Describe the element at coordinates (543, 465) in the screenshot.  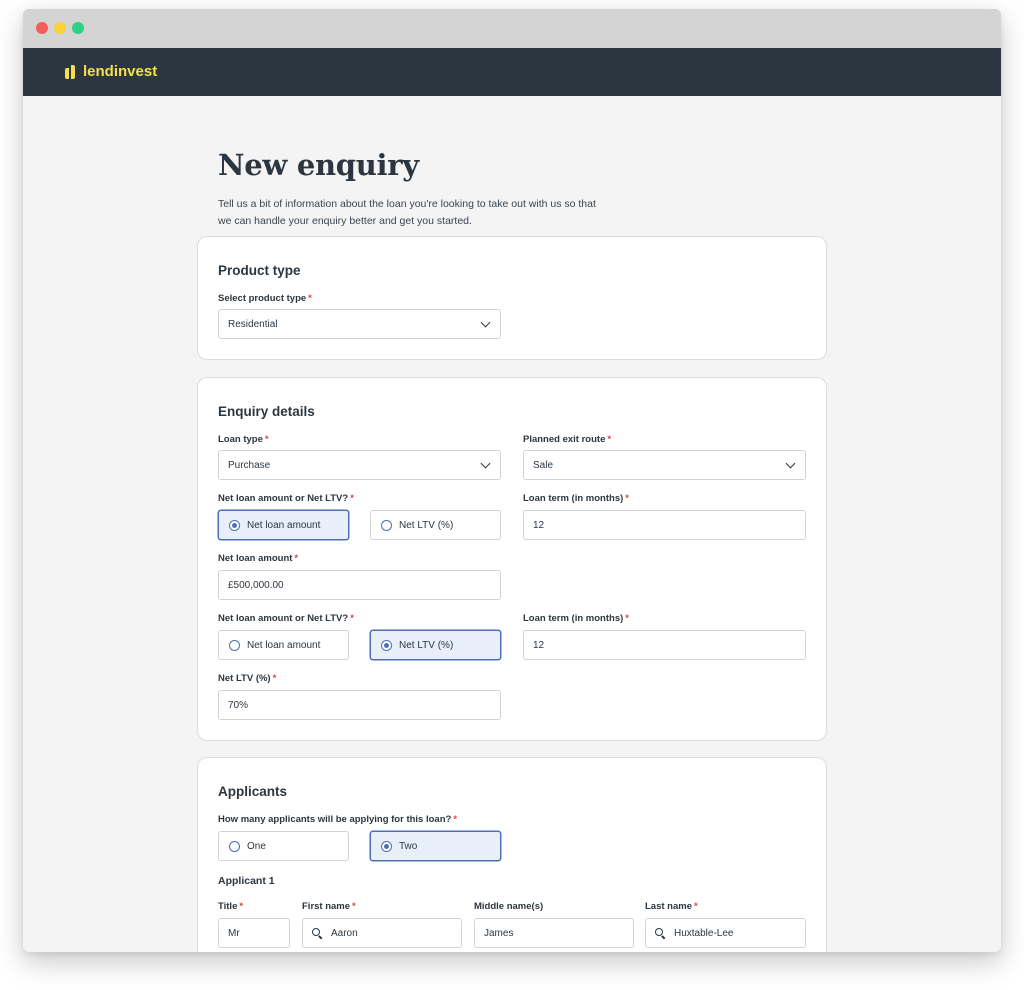
I see `exit-route-value: Sale` at that location.